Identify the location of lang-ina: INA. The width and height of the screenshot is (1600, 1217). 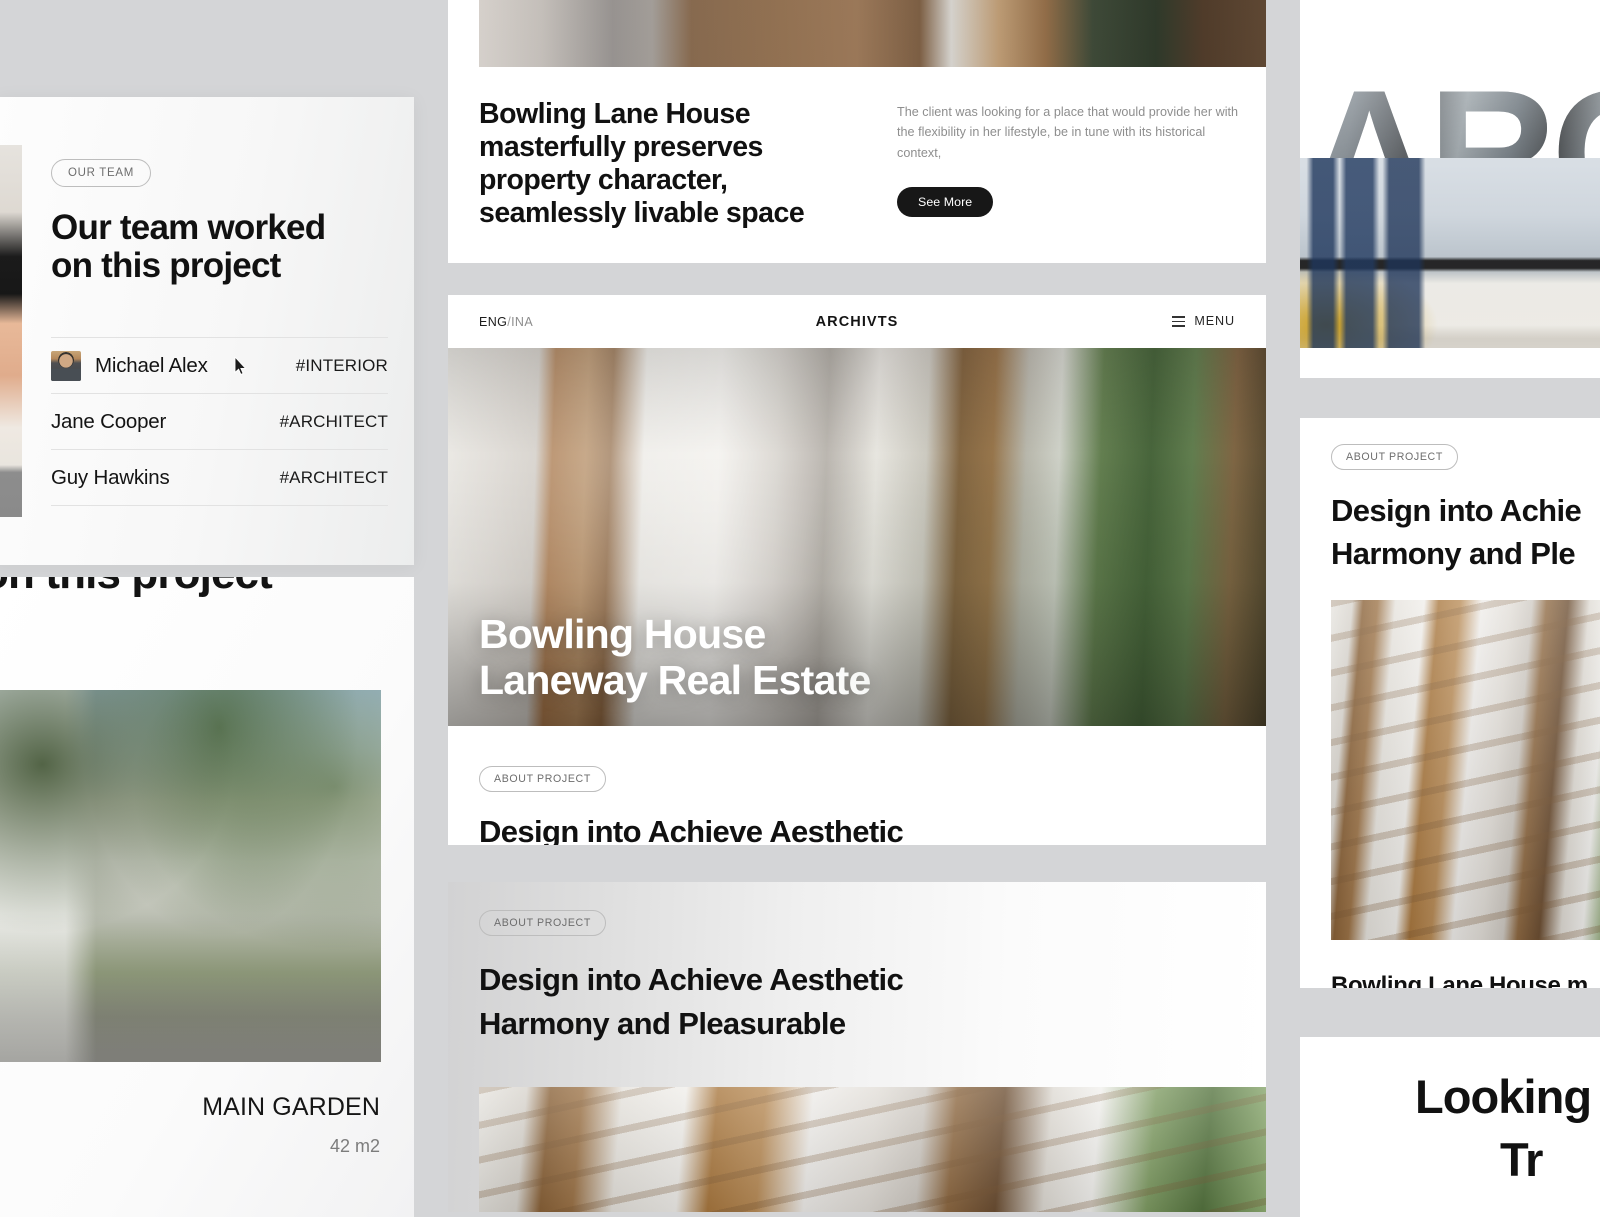
(522, 322).